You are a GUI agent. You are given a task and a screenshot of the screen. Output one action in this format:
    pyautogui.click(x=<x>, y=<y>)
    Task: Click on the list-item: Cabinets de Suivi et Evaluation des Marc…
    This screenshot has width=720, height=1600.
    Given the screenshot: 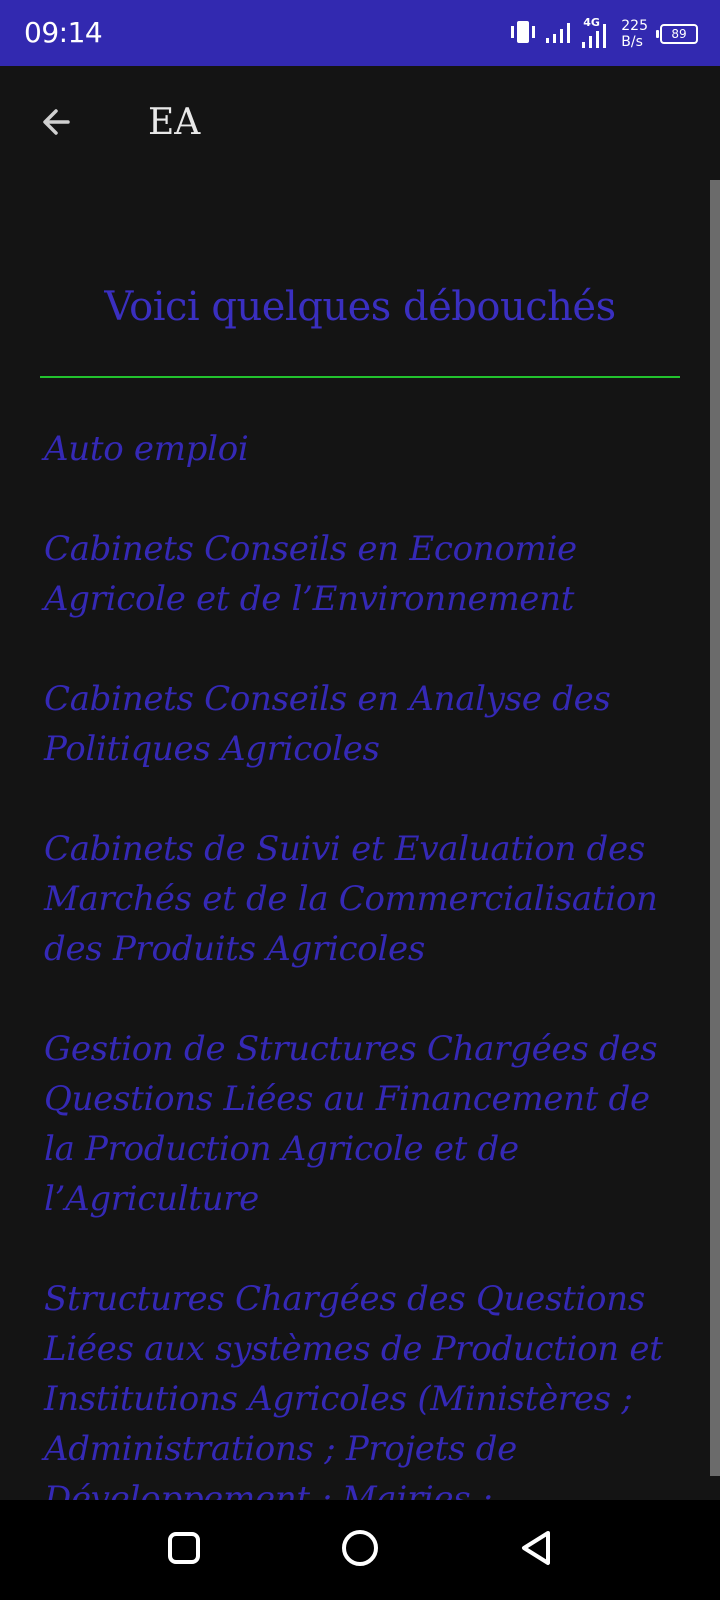 What is the action you would take?
    pyautogui.click(x=351, y=899)
    